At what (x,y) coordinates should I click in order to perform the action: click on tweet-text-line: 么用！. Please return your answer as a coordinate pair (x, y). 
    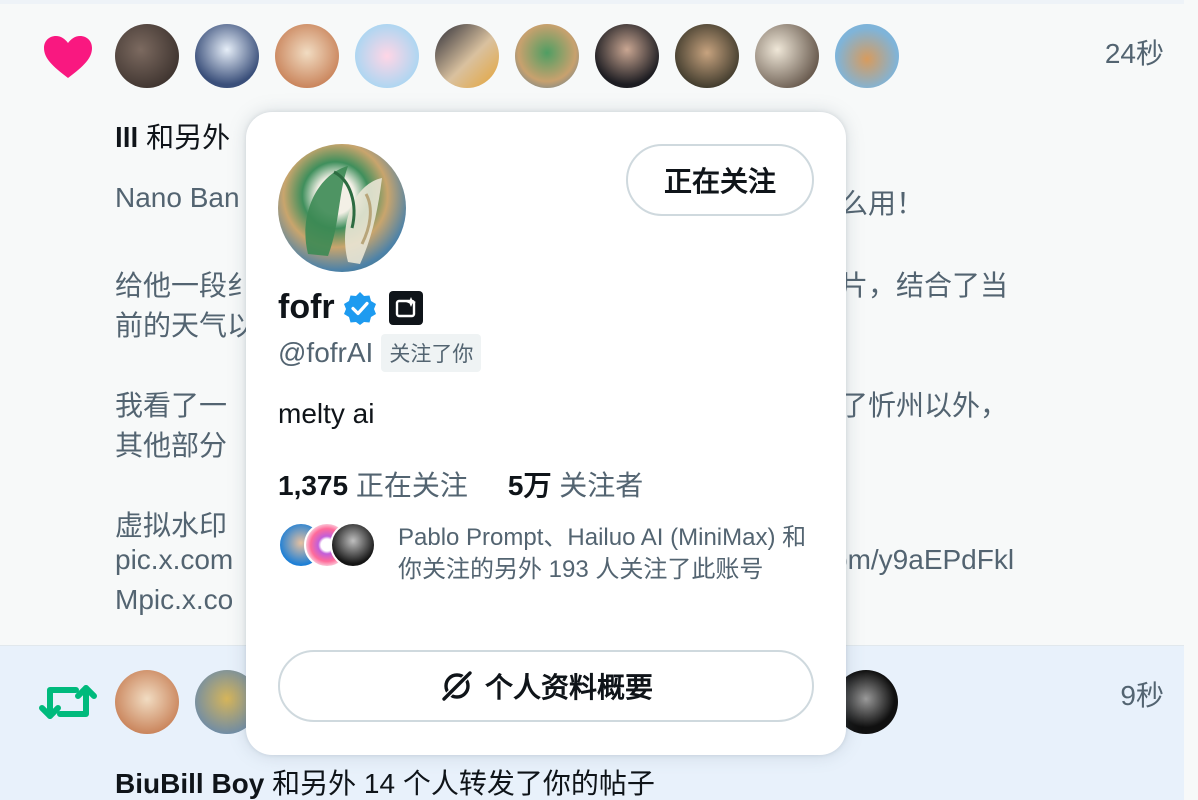
    Looking at the image, I should click on (882, 203).